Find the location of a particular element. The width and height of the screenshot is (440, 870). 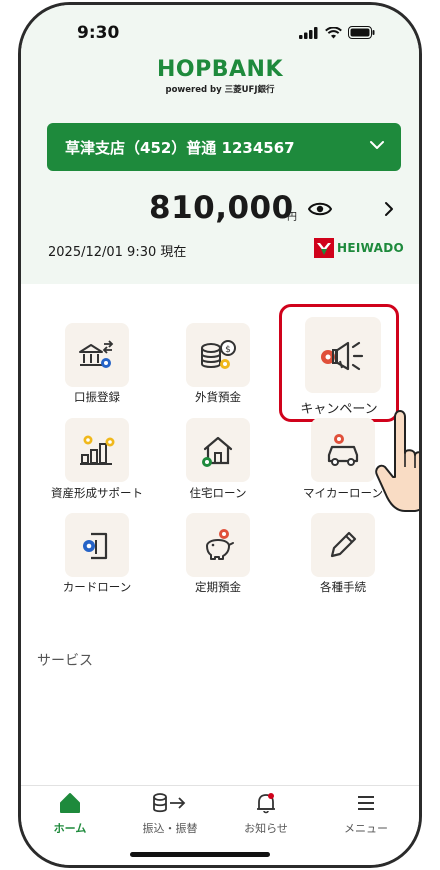

status-bar: 9:30 is located at coordinates (220, 34).